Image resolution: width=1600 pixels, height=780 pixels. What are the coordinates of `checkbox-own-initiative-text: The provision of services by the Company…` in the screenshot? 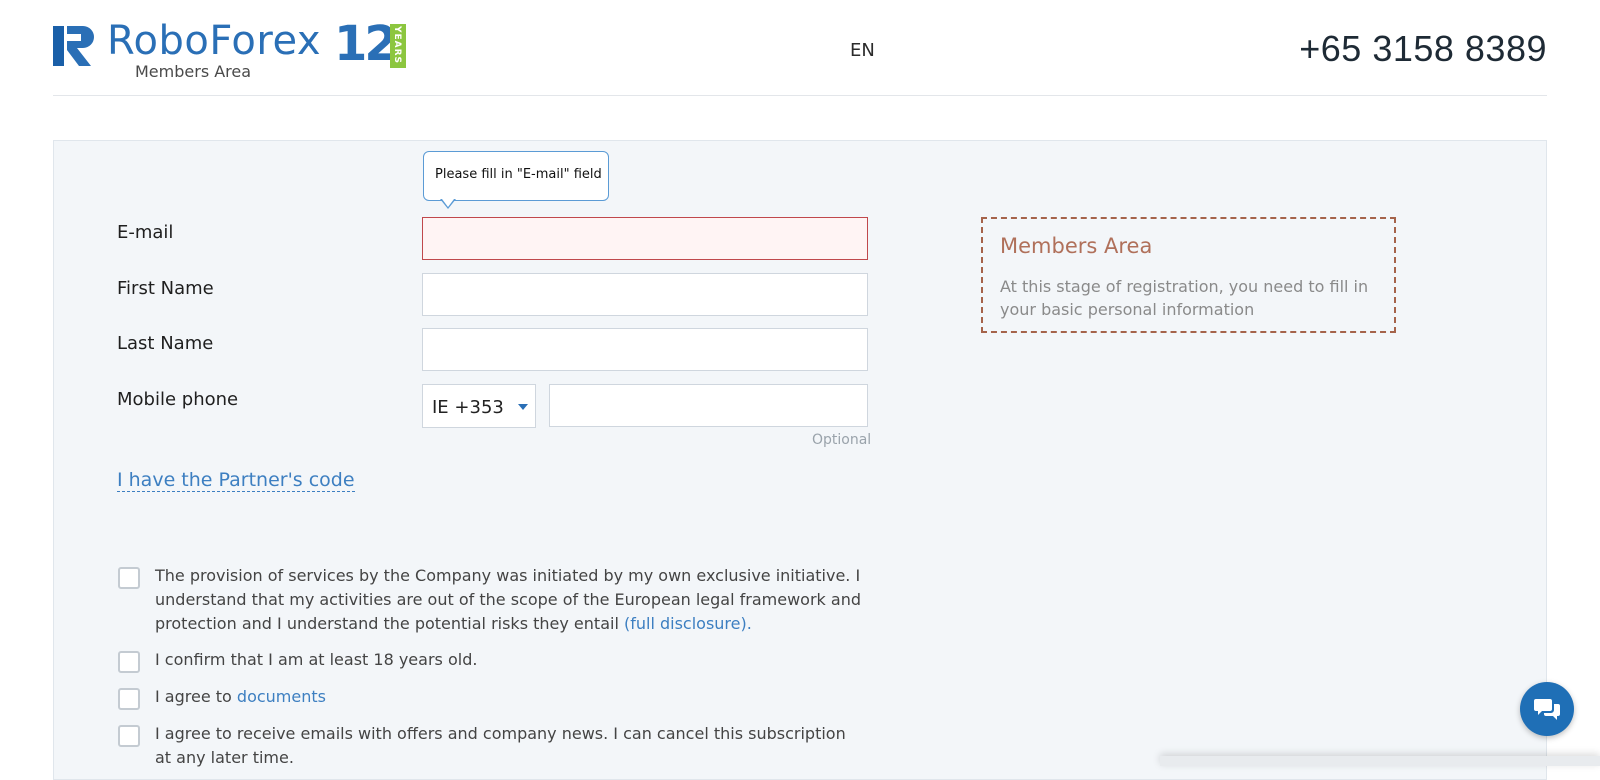 It's located at (510, 600).